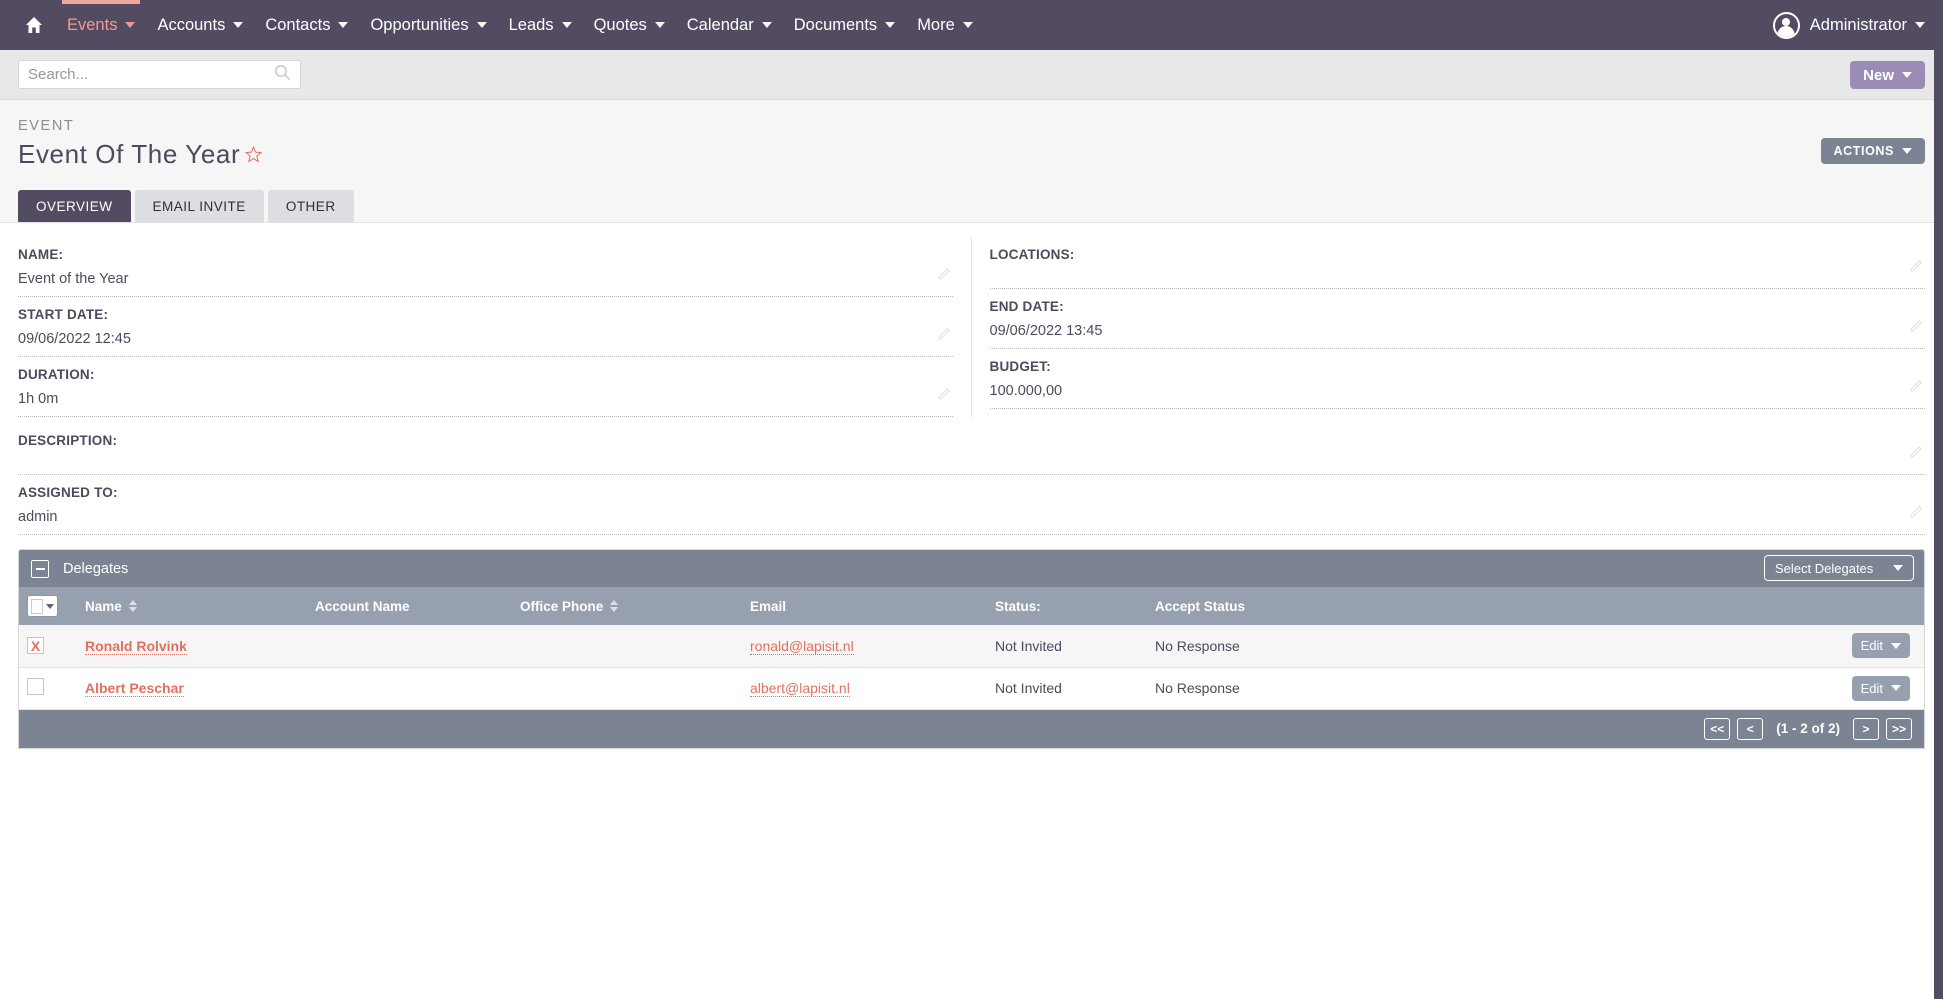 Image resolution: width=1943 pixels, height=999 pixels. What do you see at coordinates (134, 688) in the screenshot?
I see `delegate-name-link: Albert Peschar` at bounding box center [134, 688].